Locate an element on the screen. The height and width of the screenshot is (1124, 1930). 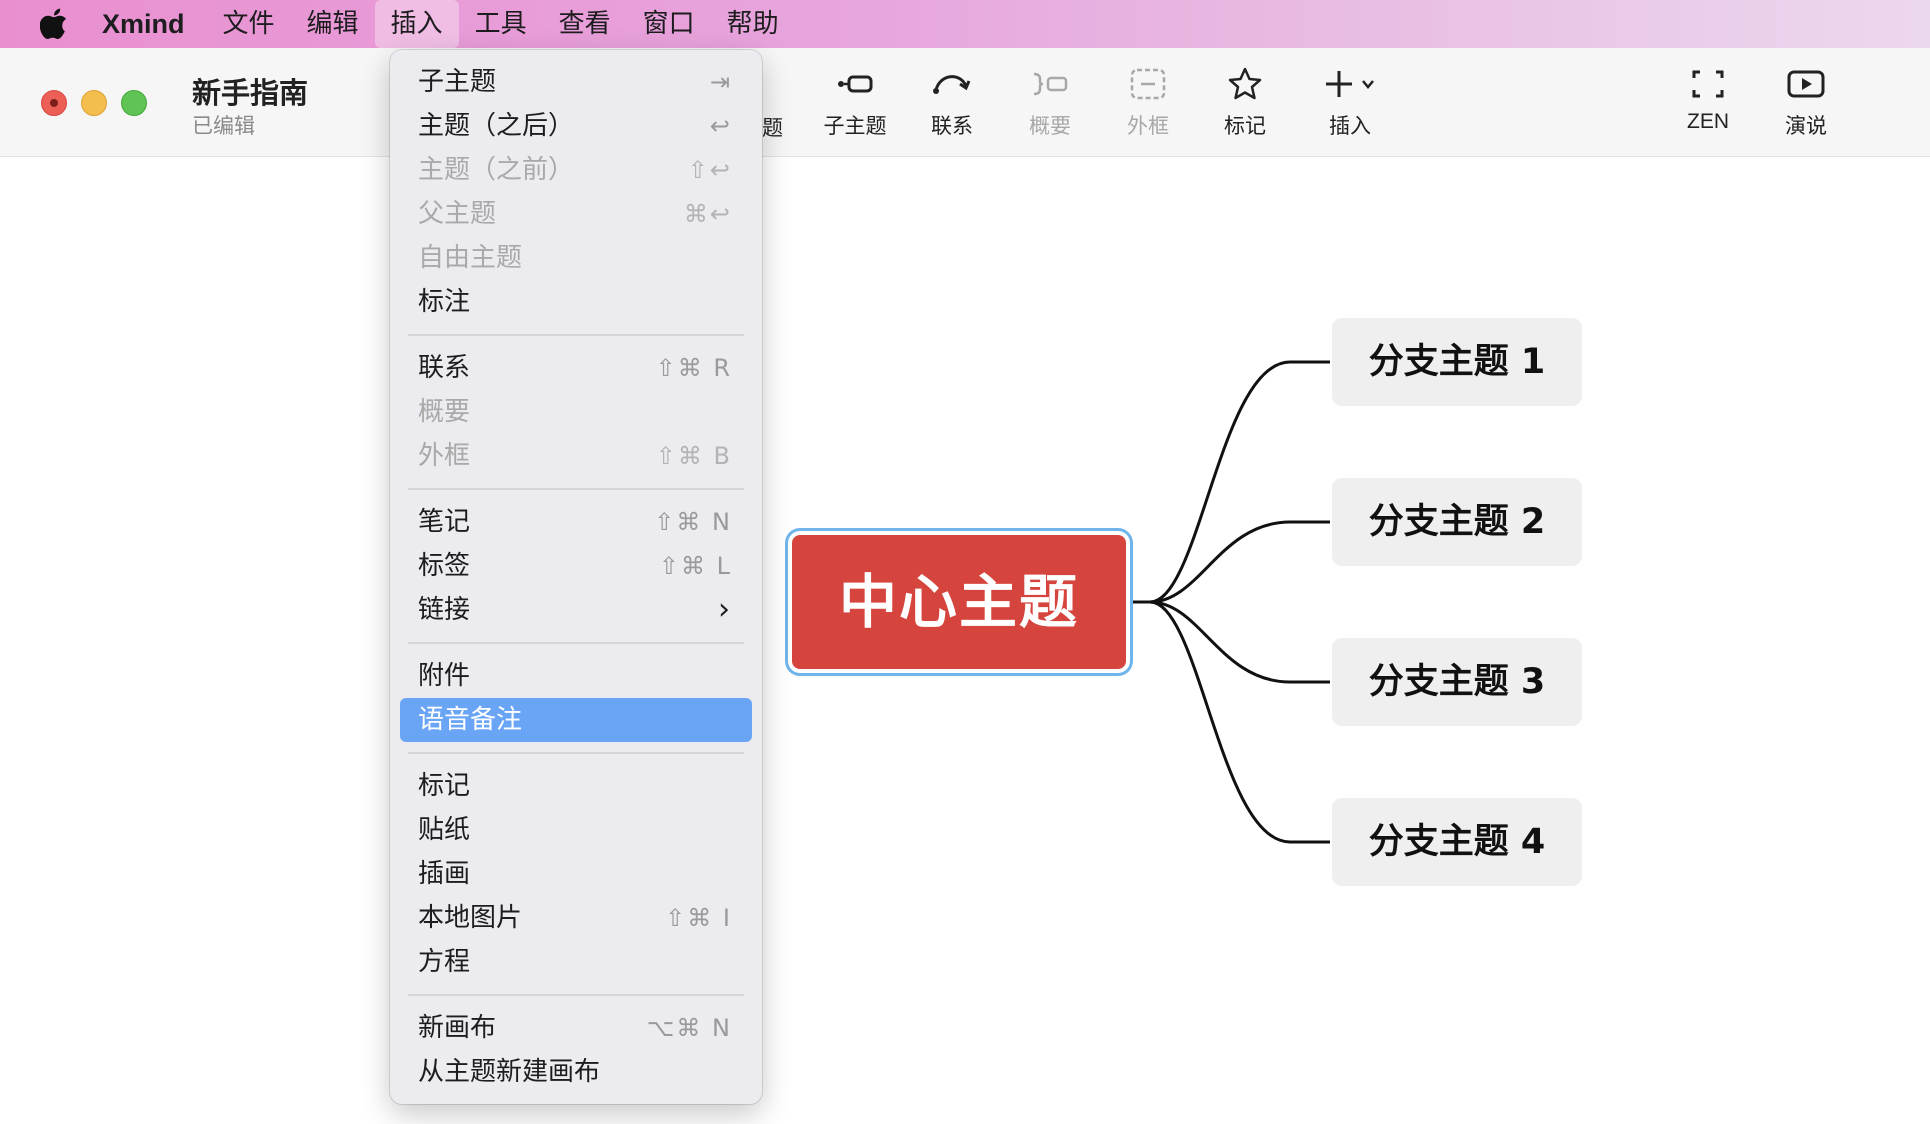
window-toolbar: 新手指南 已编辑 题 子主题 联系 概要 外框 标记 插入 ZEN 演说 is located at coordinates (965, 102).